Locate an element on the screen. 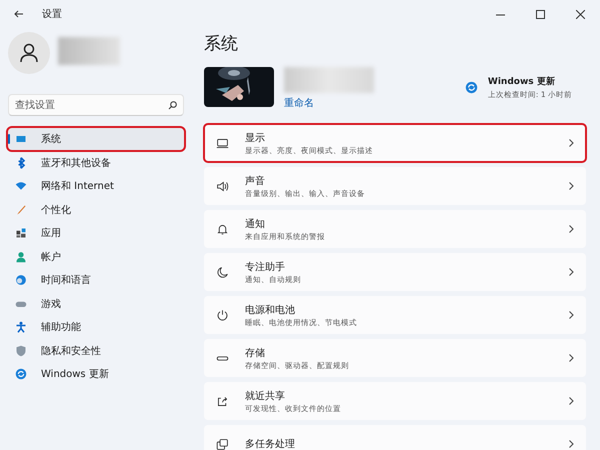 This screenshot has width=600, height=450. sidebar-item: 个性化 is located at coordinates (96, 209).